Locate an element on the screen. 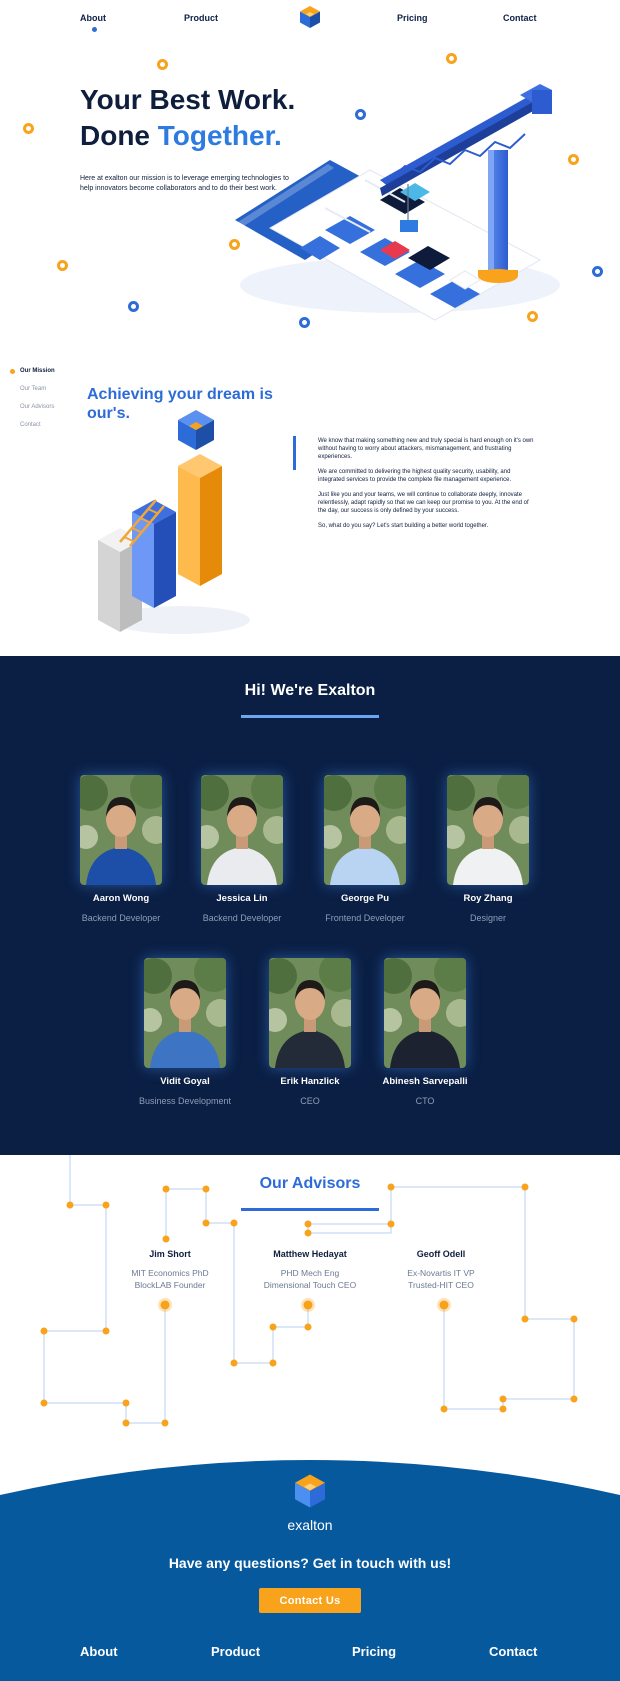 Image resolution: width=620 pixels, height=1681 pixels. advisor-name: Matthew Hedayat is located at coordinates (310, 1254).